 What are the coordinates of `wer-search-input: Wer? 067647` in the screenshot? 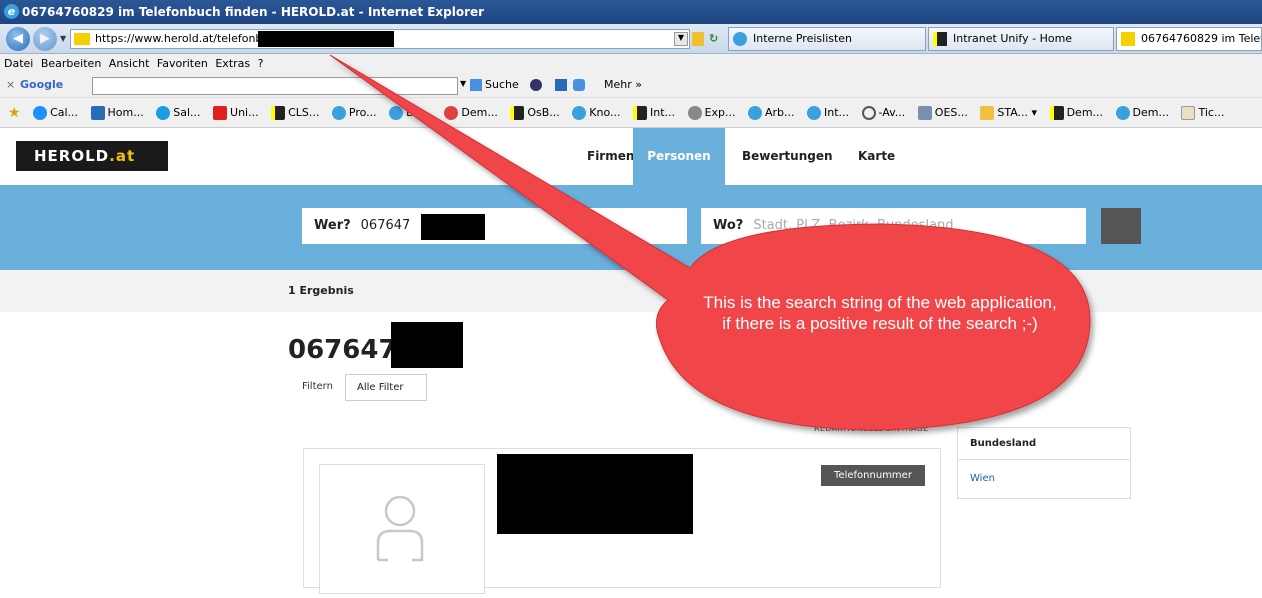 It's located at (494, 226).